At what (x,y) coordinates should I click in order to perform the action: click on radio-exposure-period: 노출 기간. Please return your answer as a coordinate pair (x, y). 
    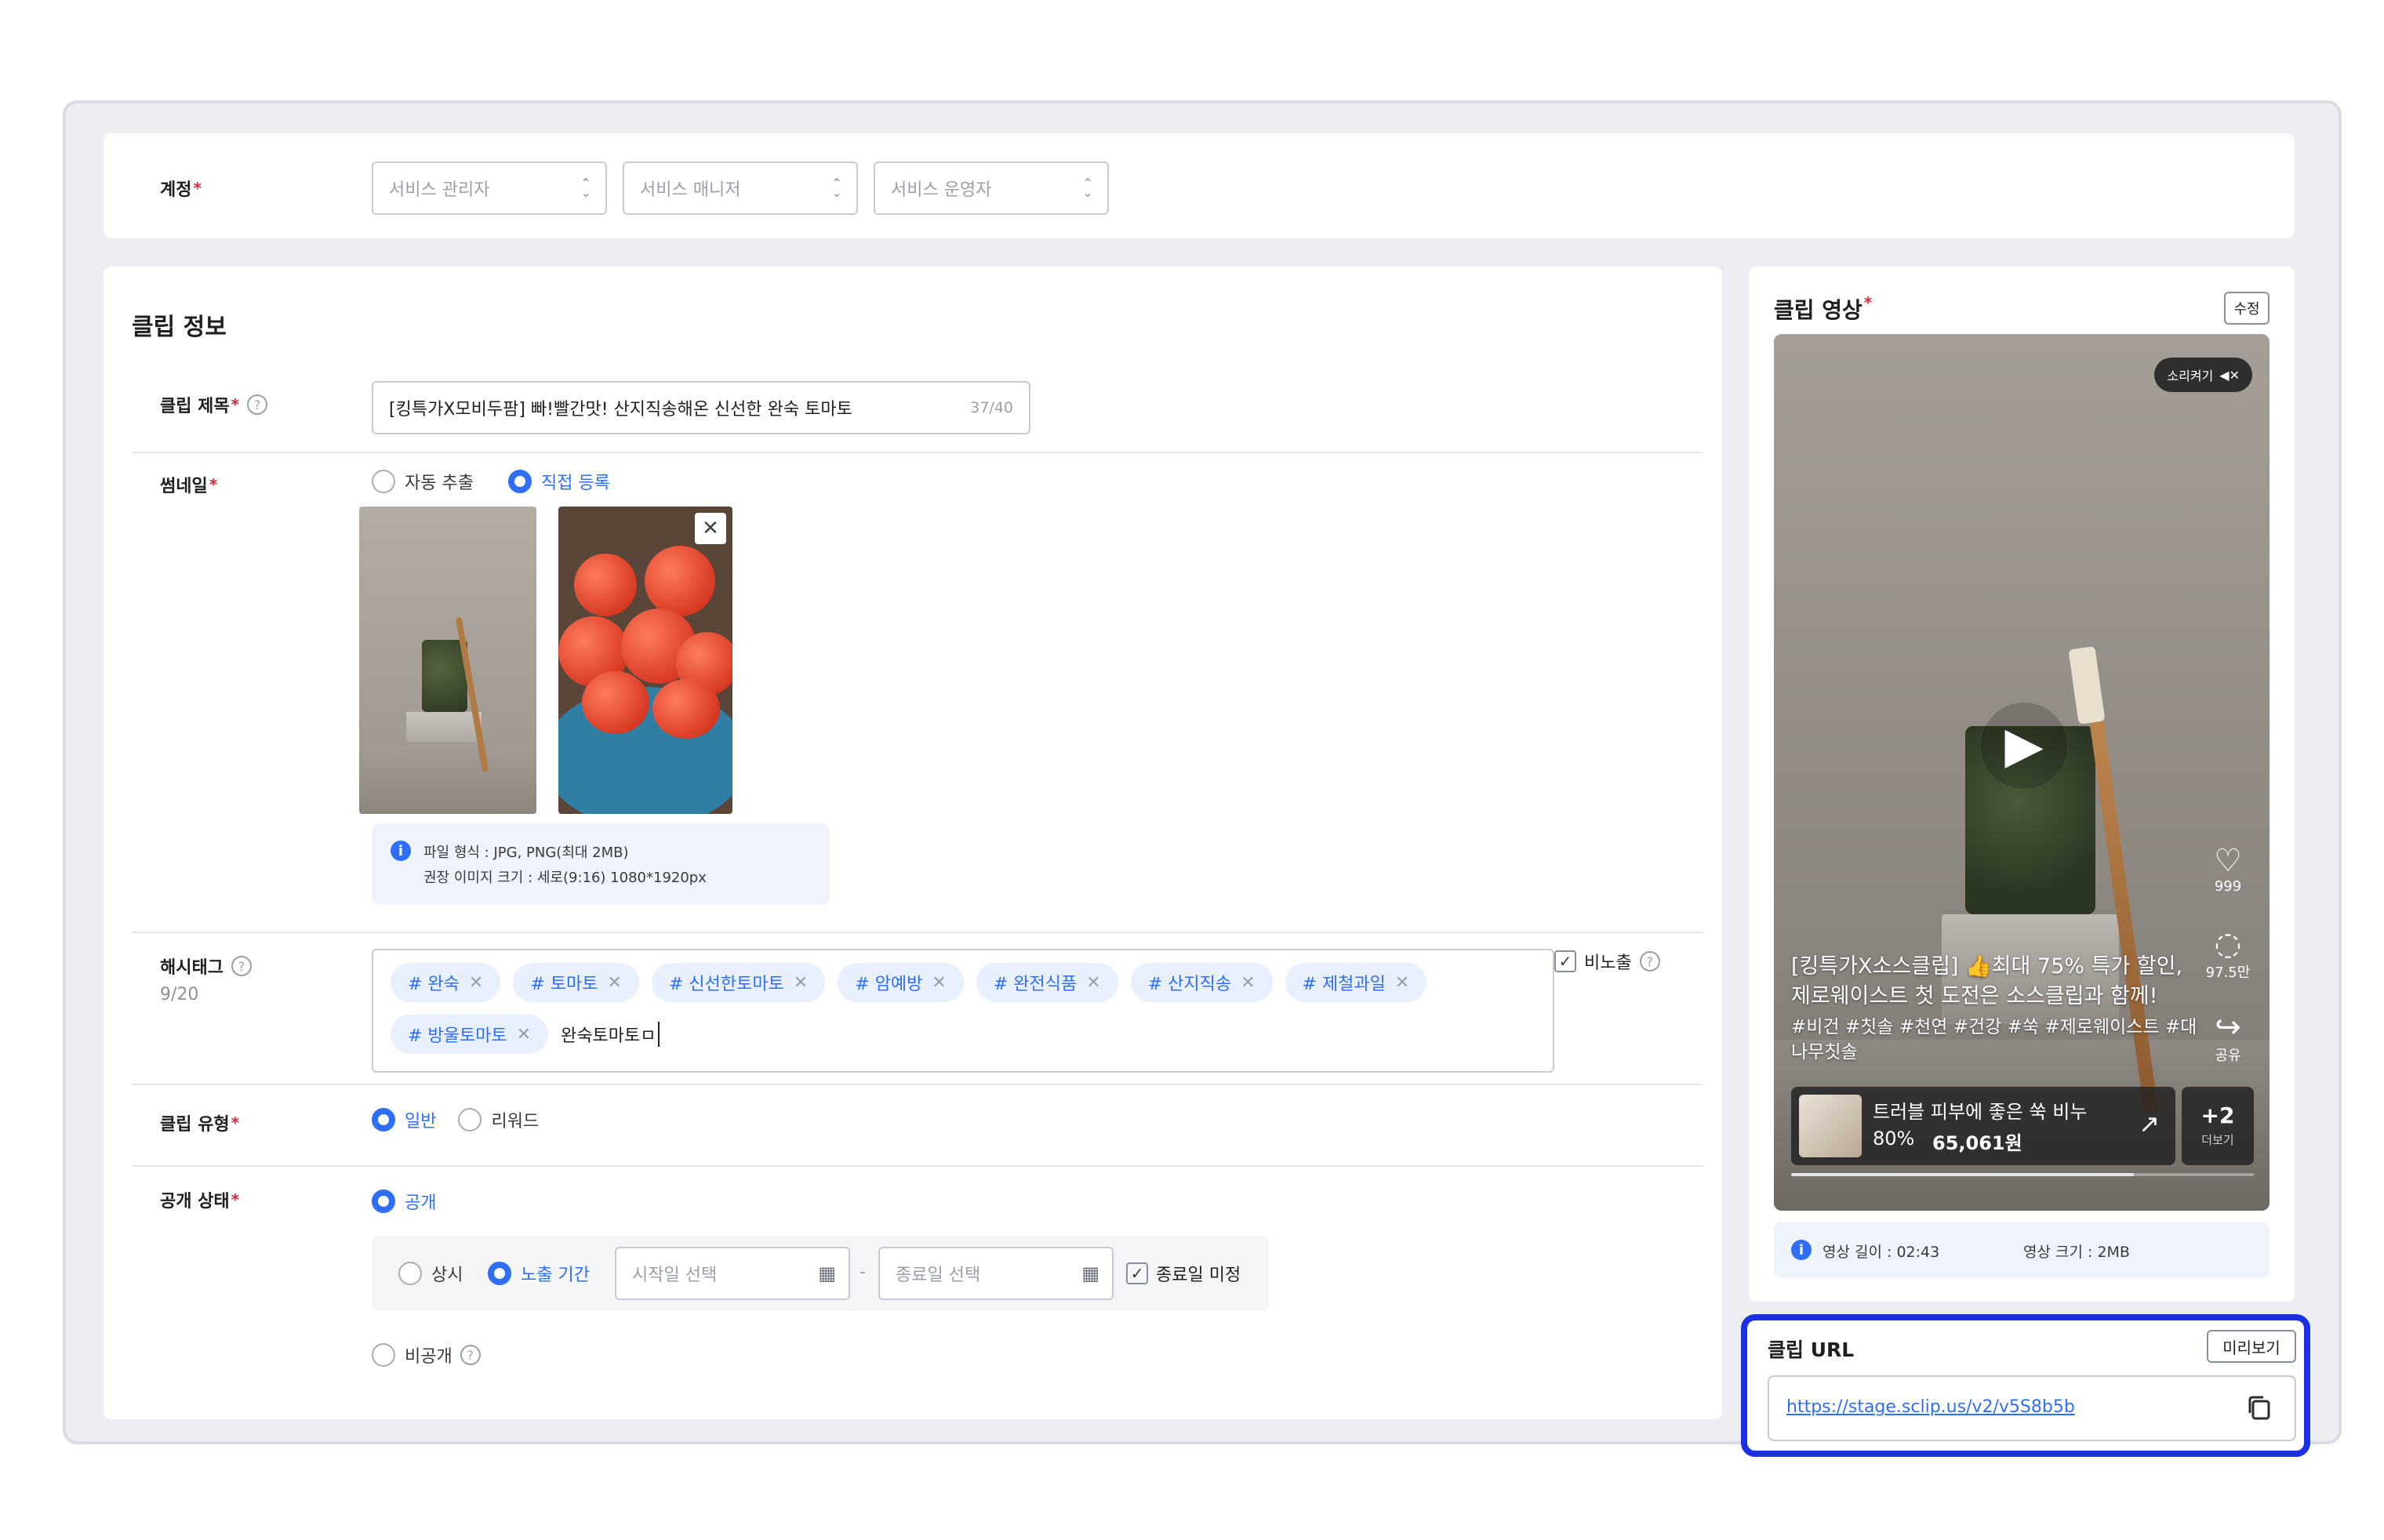
    Looking at the image, I should click on (539, 1273).